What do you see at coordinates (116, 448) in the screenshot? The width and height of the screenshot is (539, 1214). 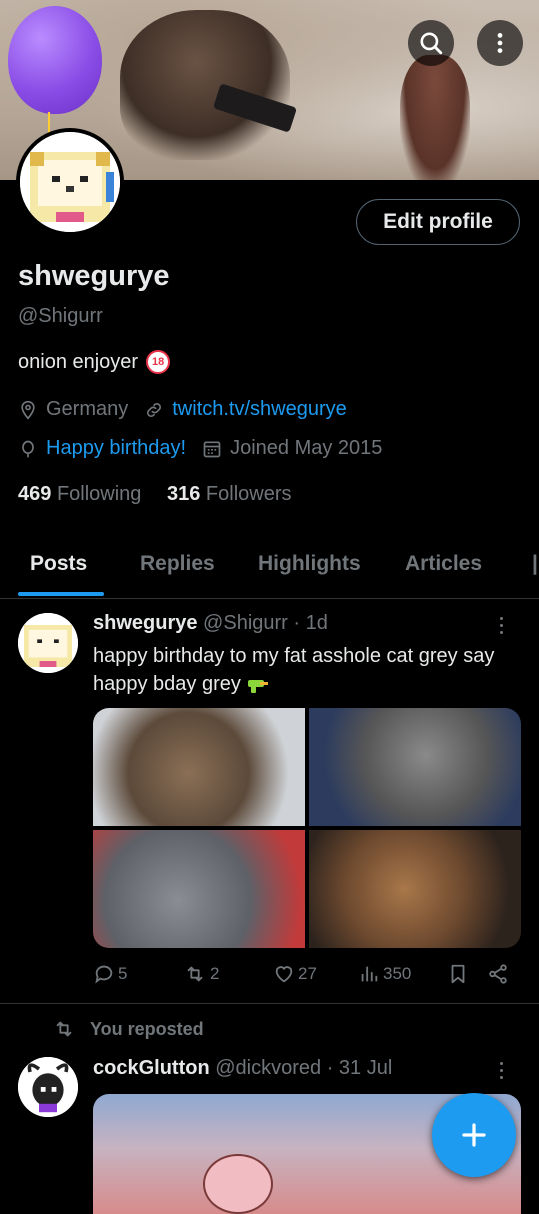 I see `birthday-link: Happy birthday!` at bounding box center [116, 448].